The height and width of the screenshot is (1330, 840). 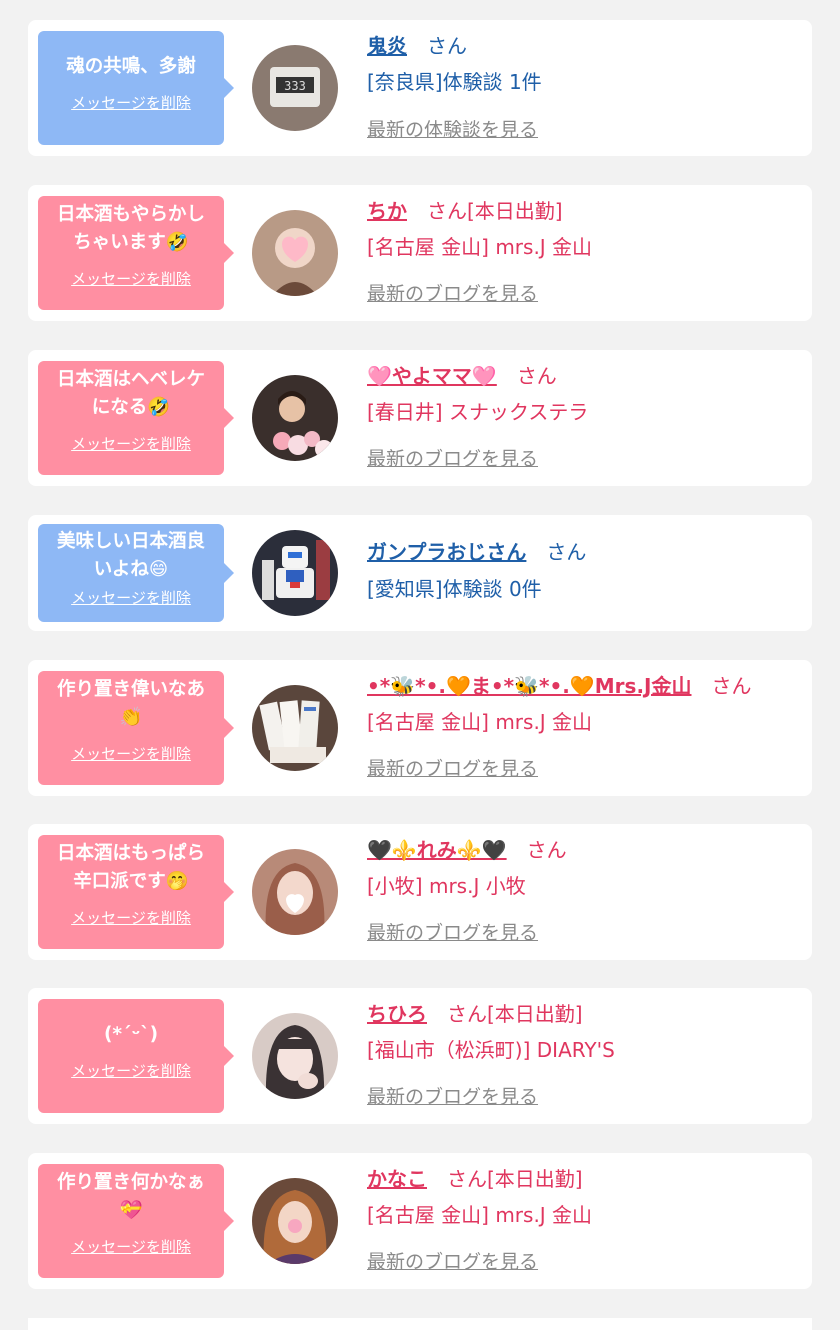 I want to click on avatar: 333, so click(x=295, y=88).